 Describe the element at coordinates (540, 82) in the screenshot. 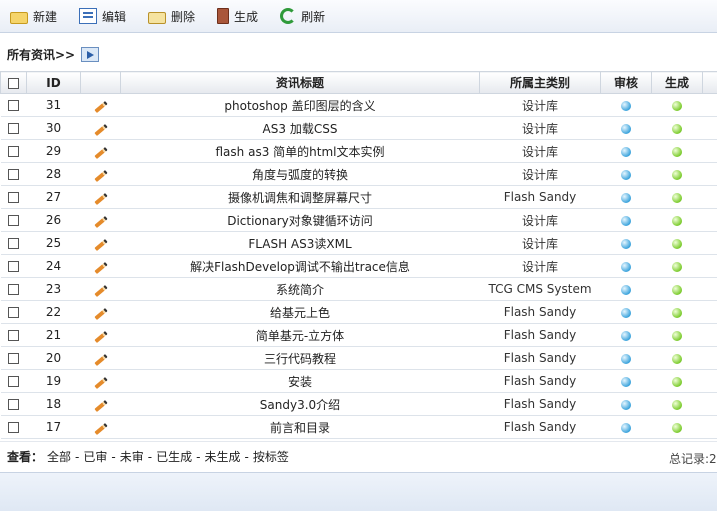

I see `column-header-category: 所属主类别` at that location.